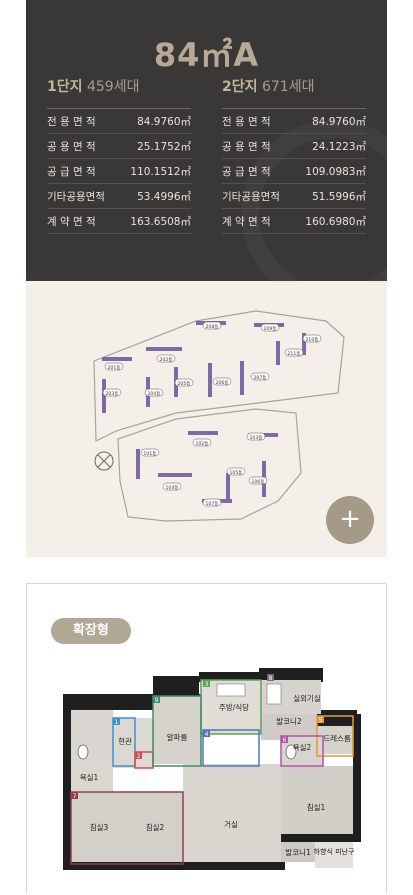 The height and width of the screenshot is (895, 413). Describe the element at coordinates (212, 327) in the screenshot. I see `building-label: 208동` at that location.